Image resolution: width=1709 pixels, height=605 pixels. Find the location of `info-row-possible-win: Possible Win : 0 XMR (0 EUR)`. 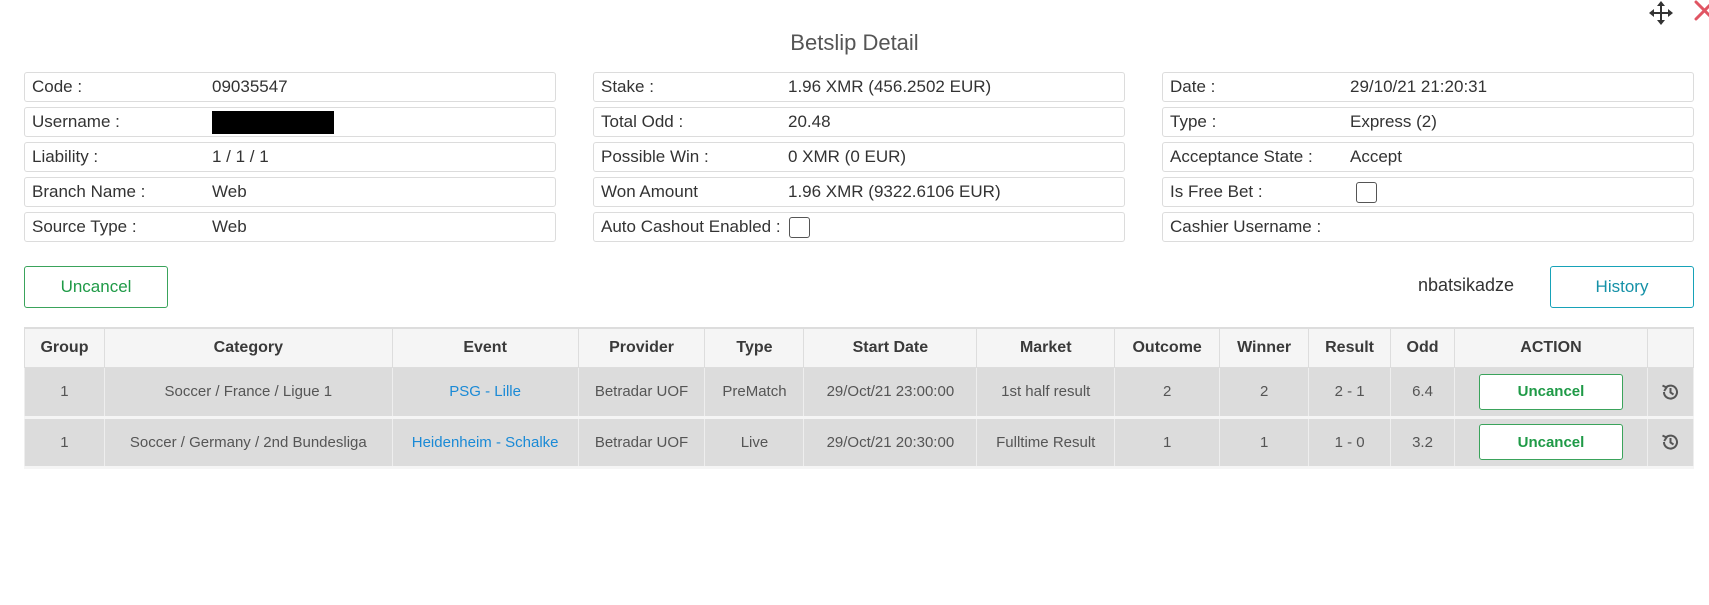

info-row-possible-win: Possible Win : 0 XMR (0 EUR) is located at coordinates (859, 157).